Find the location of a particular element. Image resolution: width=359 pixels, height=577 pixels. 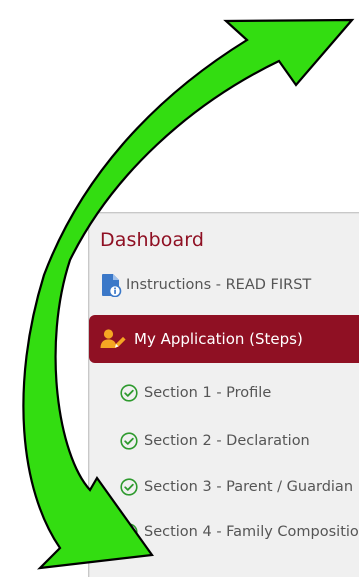

nav-item-label: Section 2 - Declaration is located at coordinates (227, 441).